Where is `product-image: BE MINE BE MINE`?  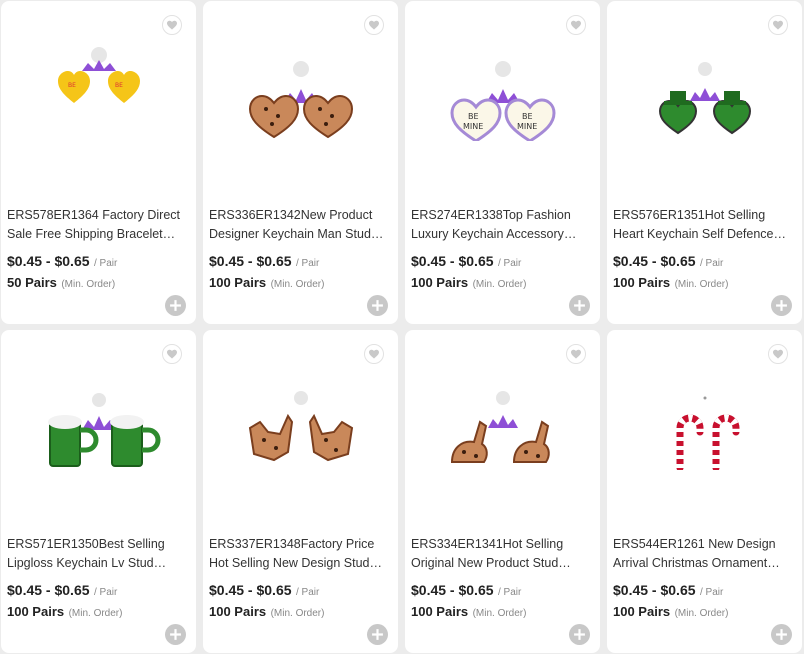
product-image: BE MINE BE MINE is located at coordinates (502, 101).